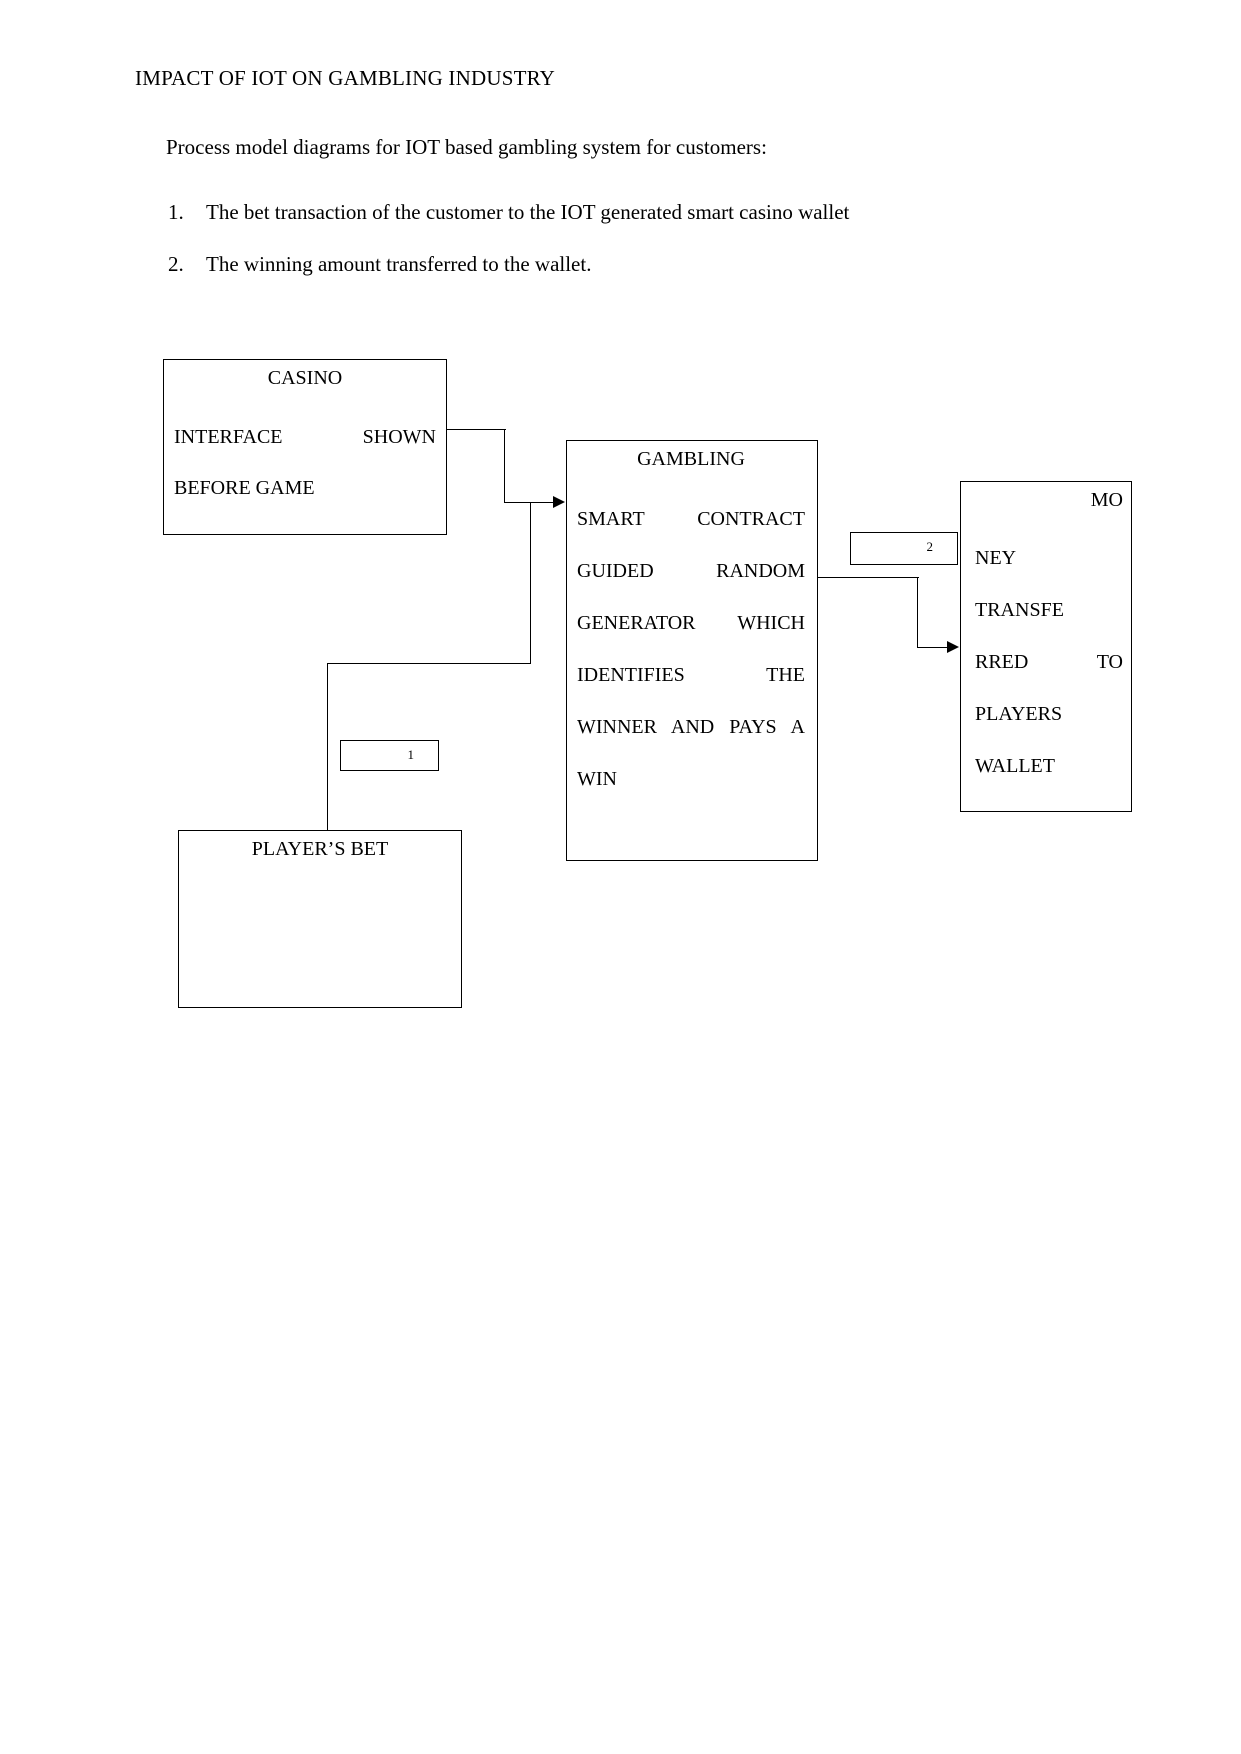  What do you see at coordinates (1002, 662) in the screenshot?
I see `justified-word: RRED` at bounding box center [1002, 662].